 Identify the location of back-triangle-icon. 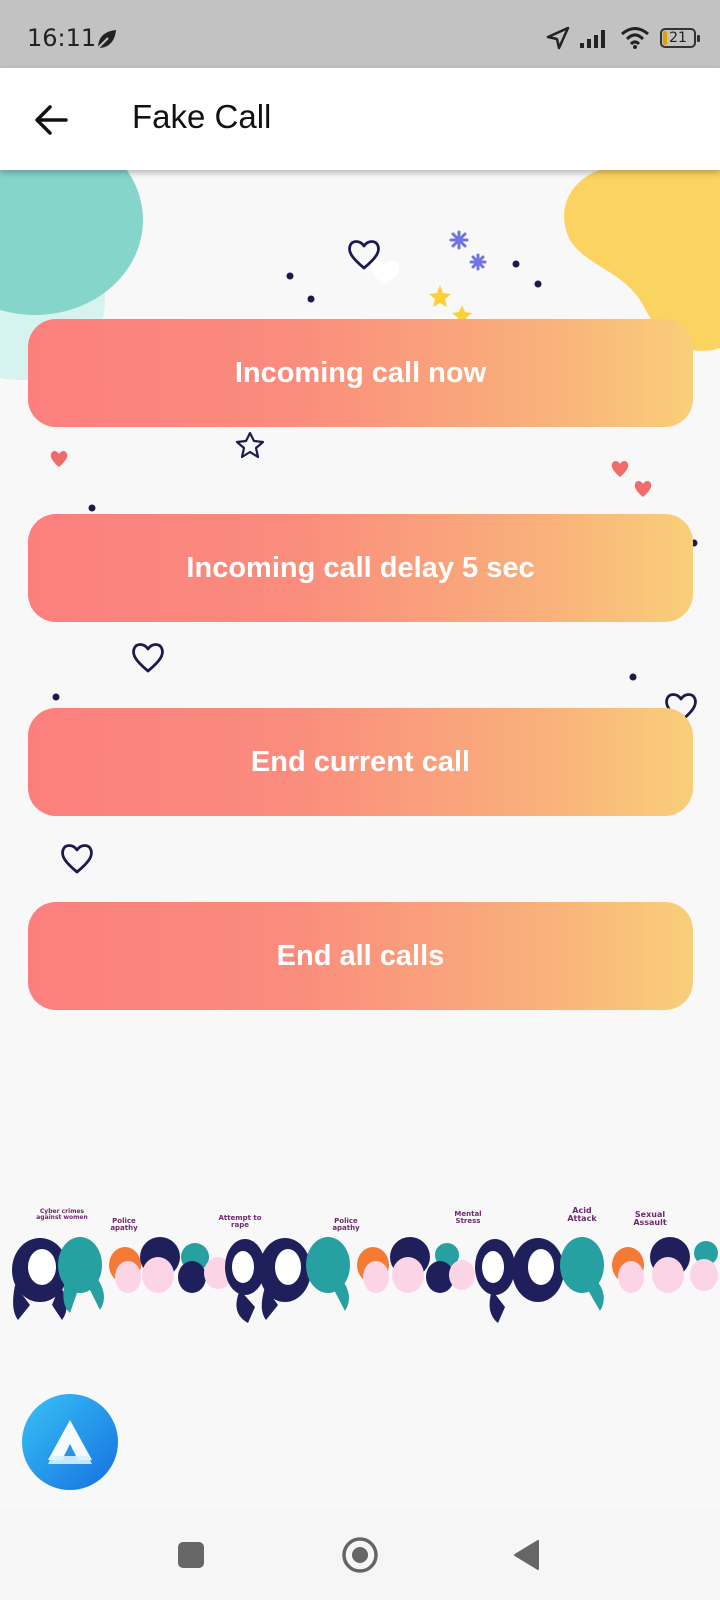
(526, 1555).